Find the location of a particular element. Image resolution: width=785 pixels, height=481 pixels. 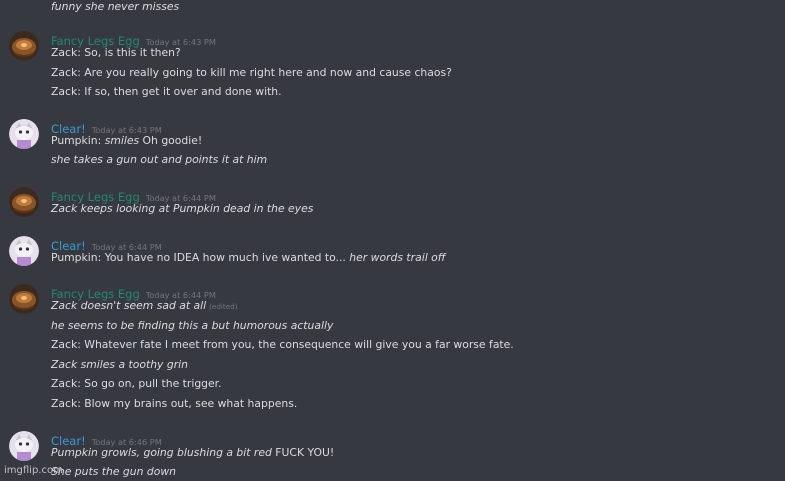

message-text: Zack: So go on, pull the trigger. is located at coordinates (136, 383).